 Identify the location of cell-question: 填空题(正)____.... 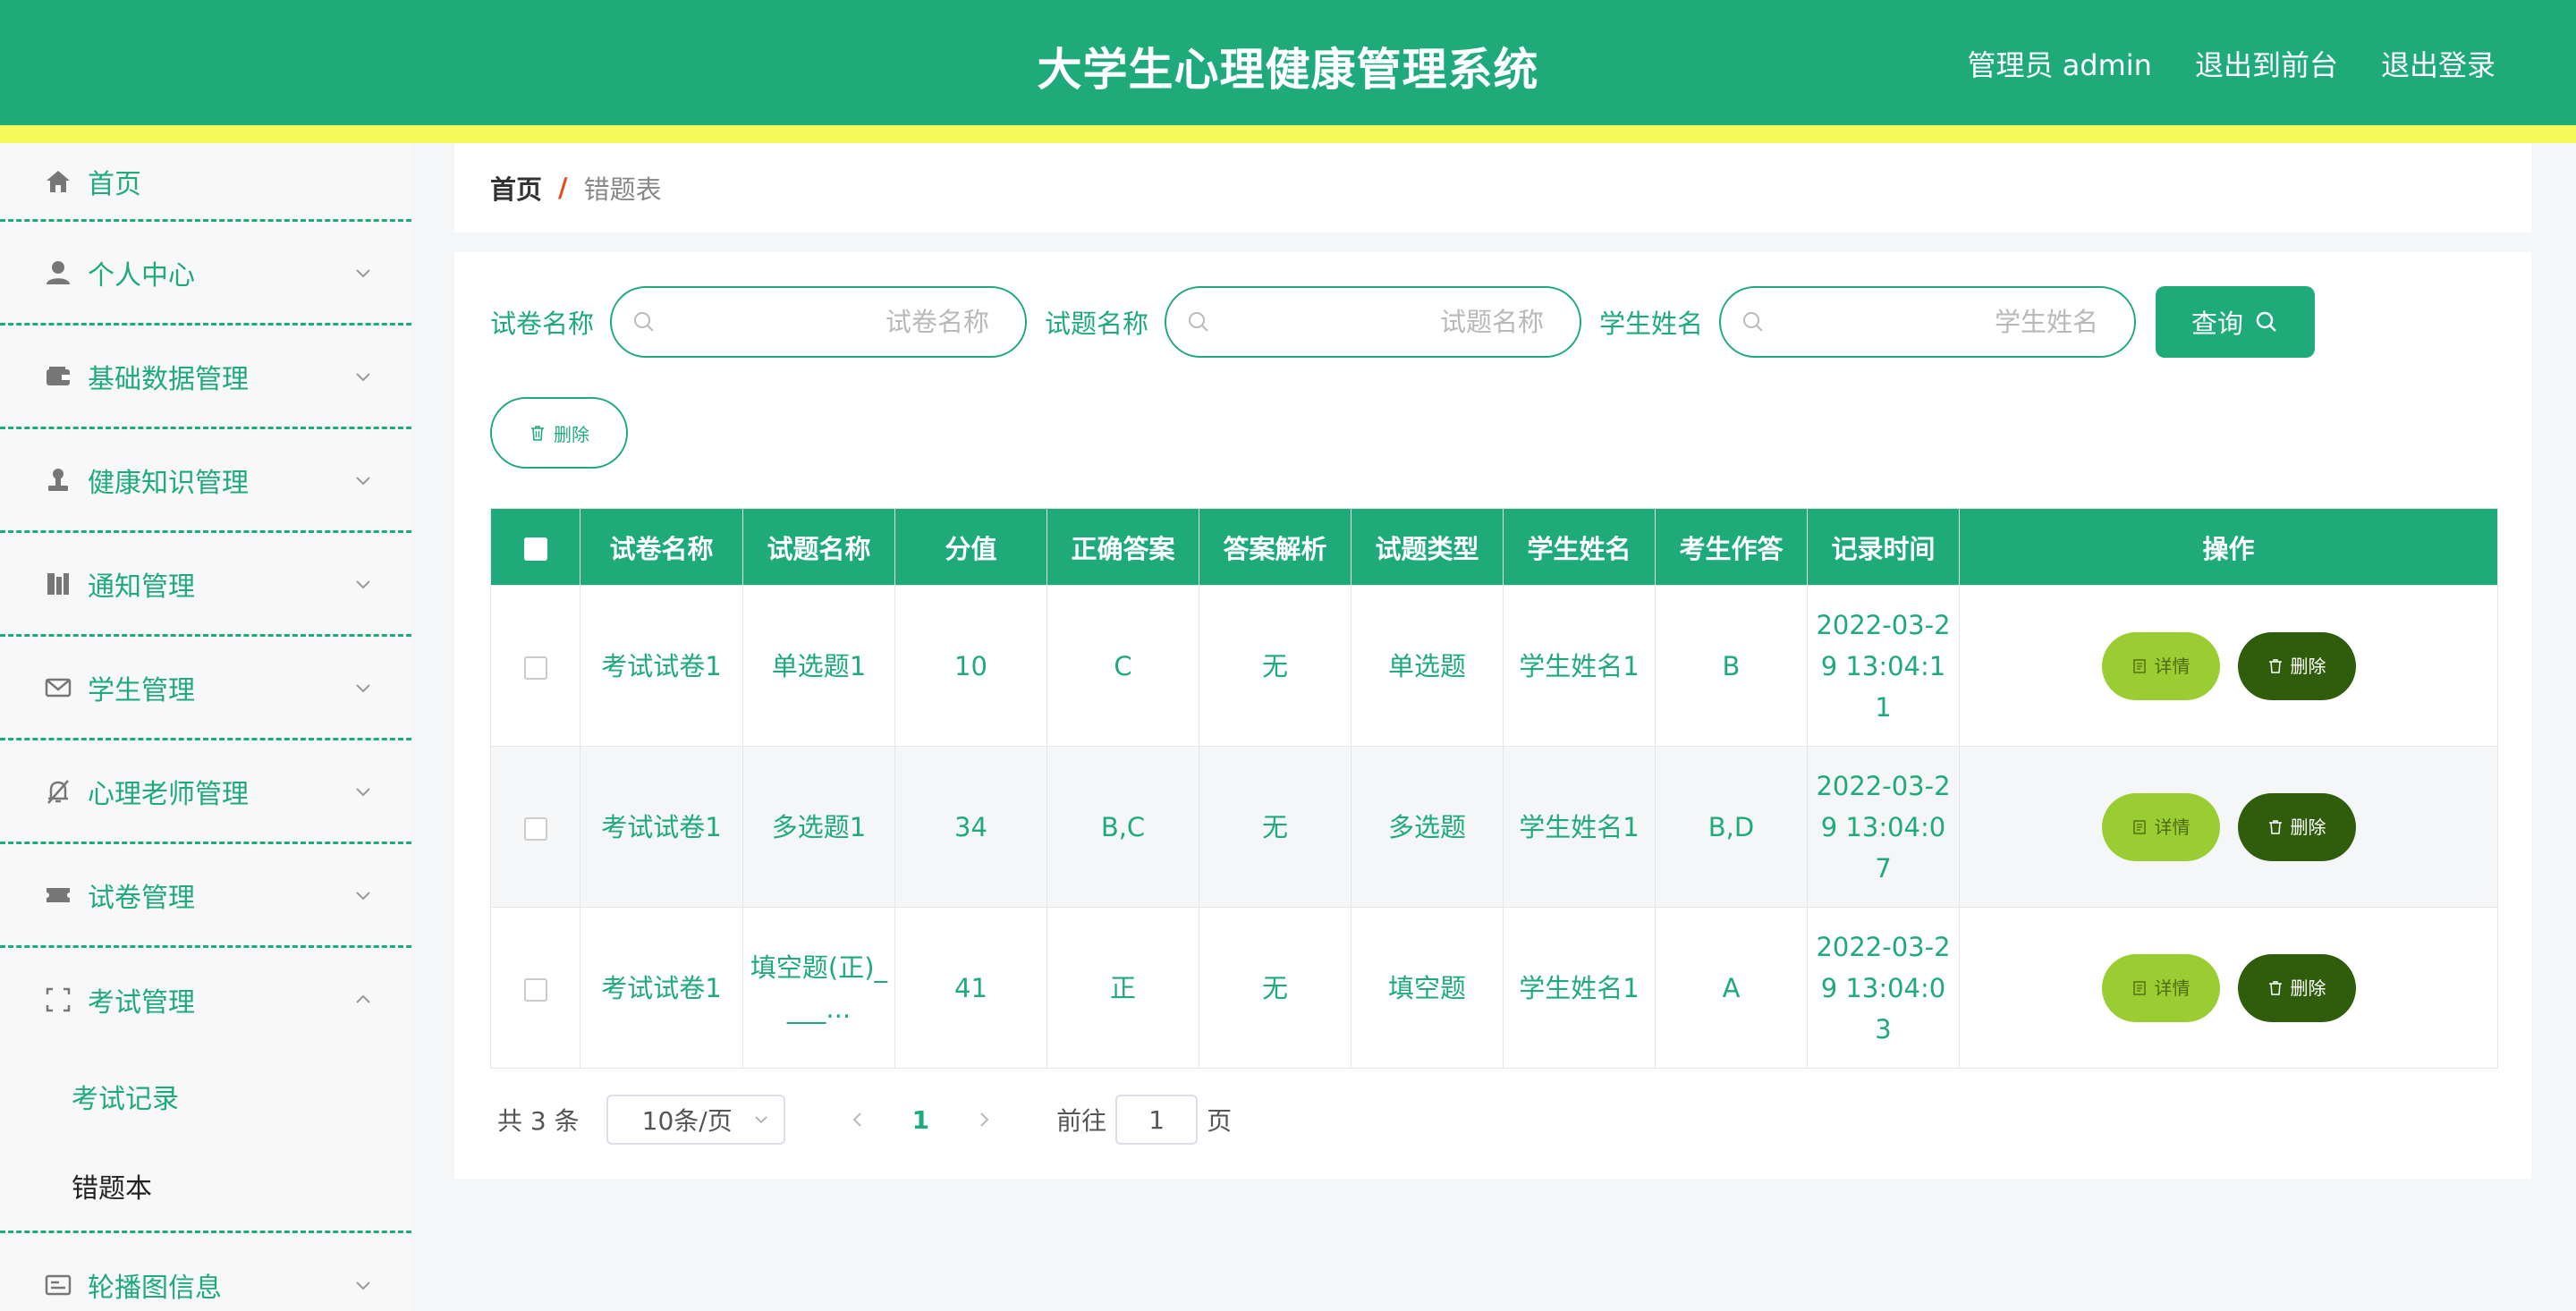
(818, 988).